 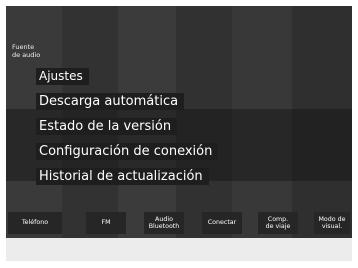 I want to click on soft-key-label: Conectar, so click(x=222, y=223).